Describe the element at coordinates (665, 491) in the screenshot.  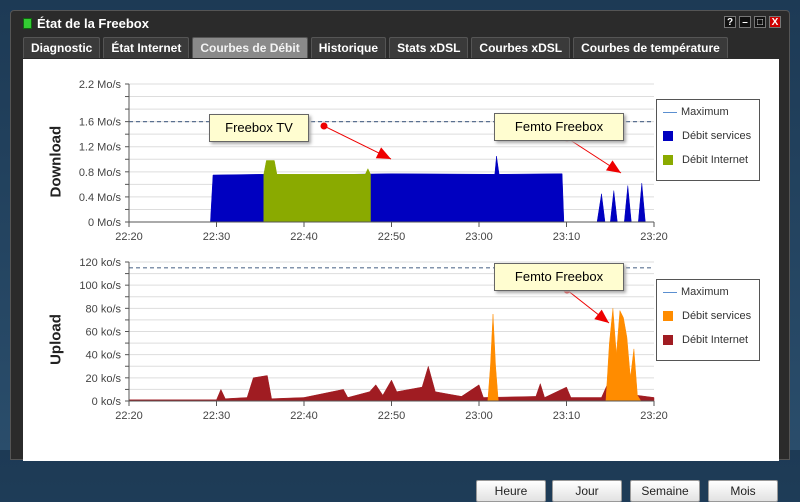
I see `week-button: Semaine` at that location.